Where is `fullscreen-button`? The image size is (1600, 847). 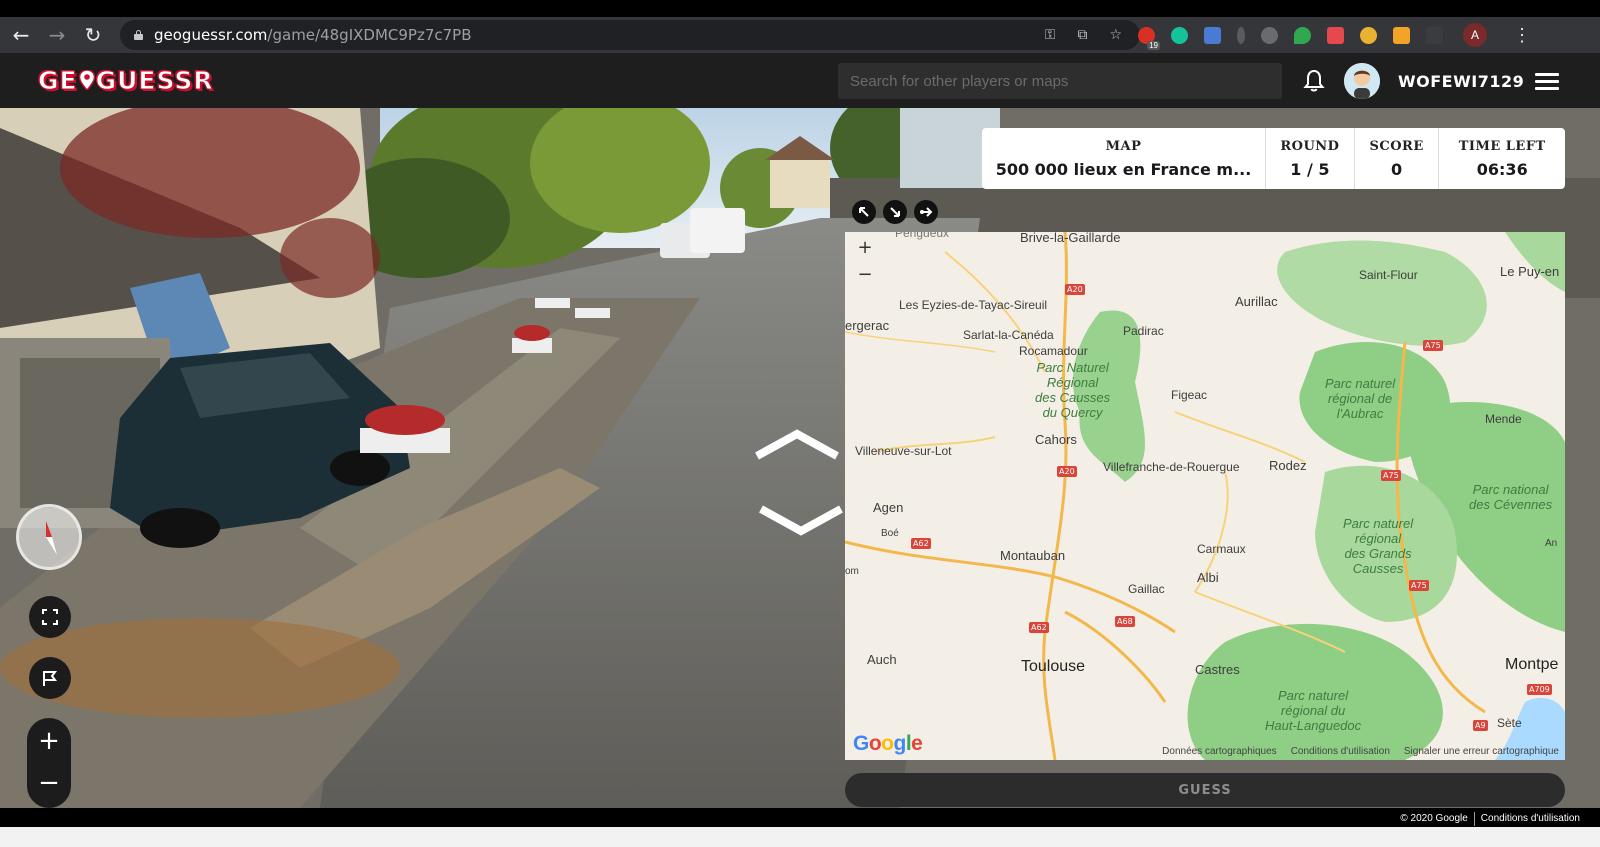
fullscreen-button is located at coordinates (50, 617).